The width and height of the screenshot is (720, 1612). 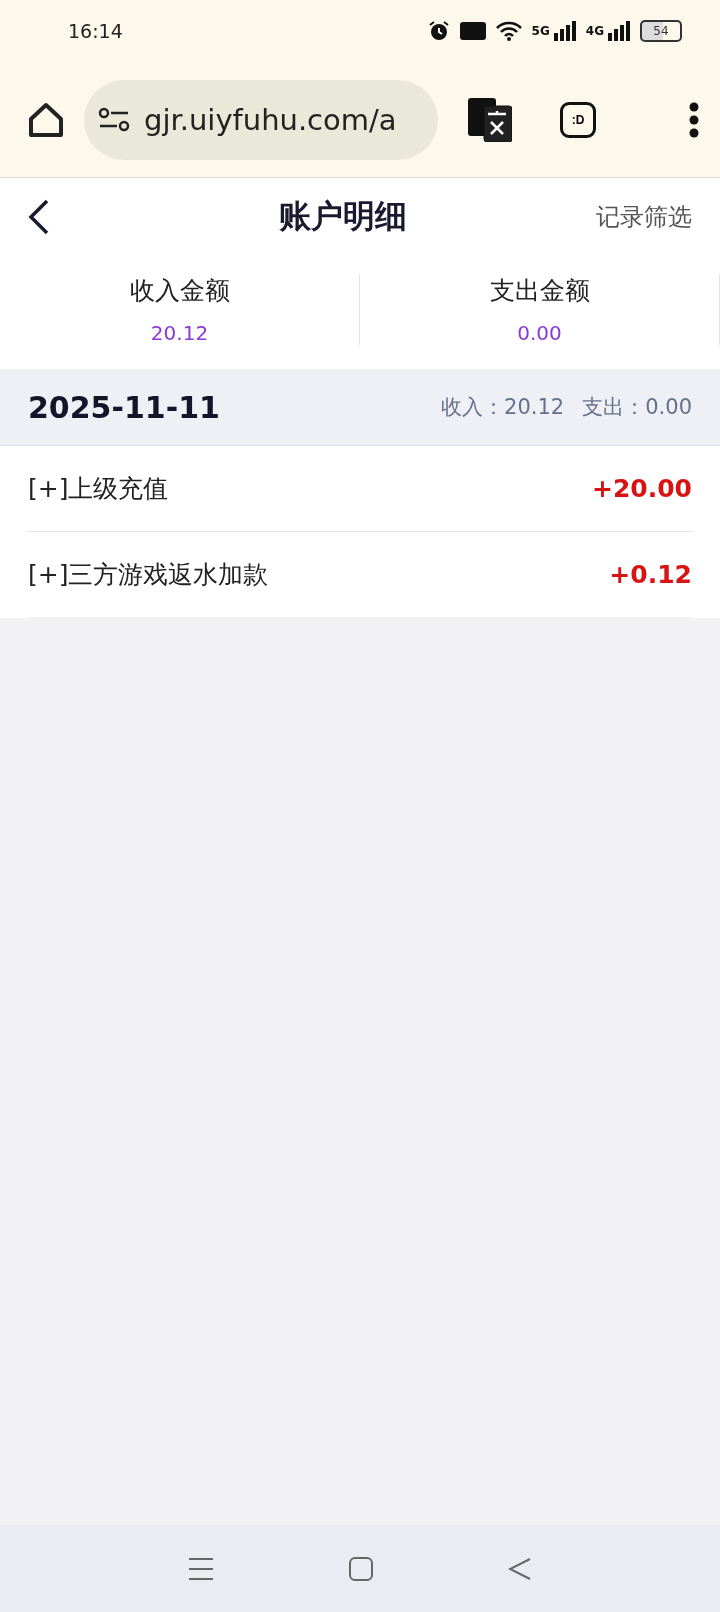 What do you see at coordinates (650, 574) in the screenshot?
I see `record-amount: +0.12` at bounding box center [650, 574].